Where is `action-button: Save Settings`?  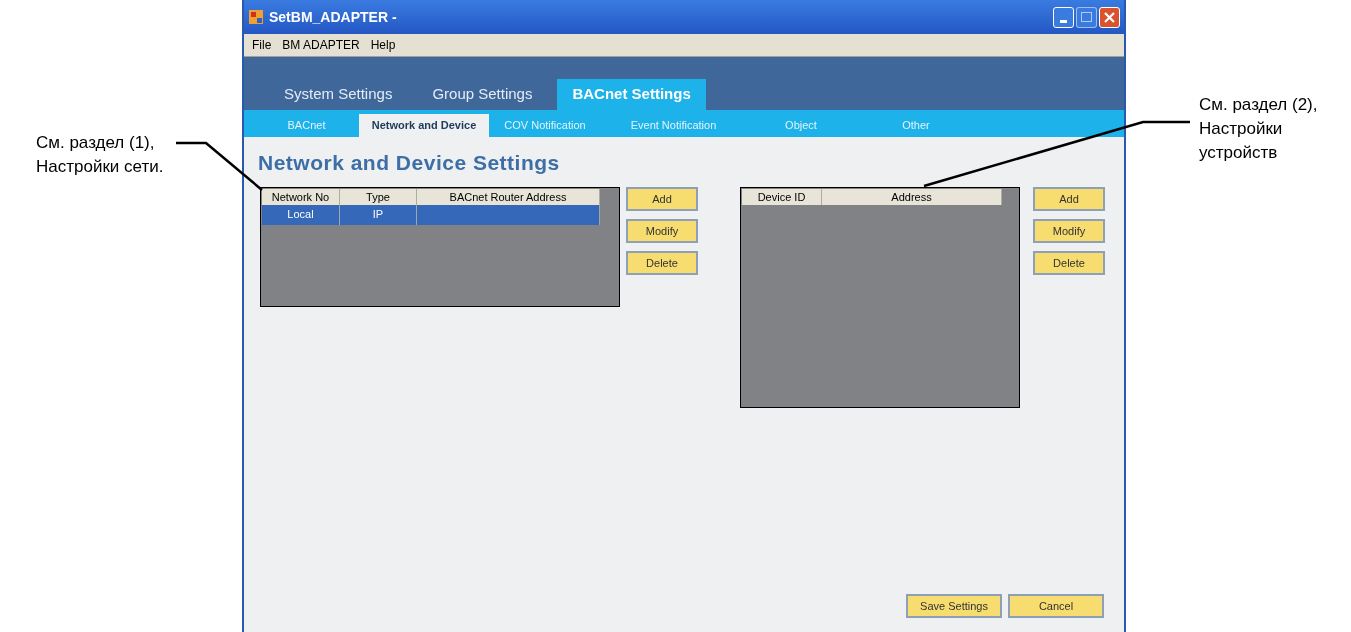
action-button: Save Settings is located at coordinates (954, 606).